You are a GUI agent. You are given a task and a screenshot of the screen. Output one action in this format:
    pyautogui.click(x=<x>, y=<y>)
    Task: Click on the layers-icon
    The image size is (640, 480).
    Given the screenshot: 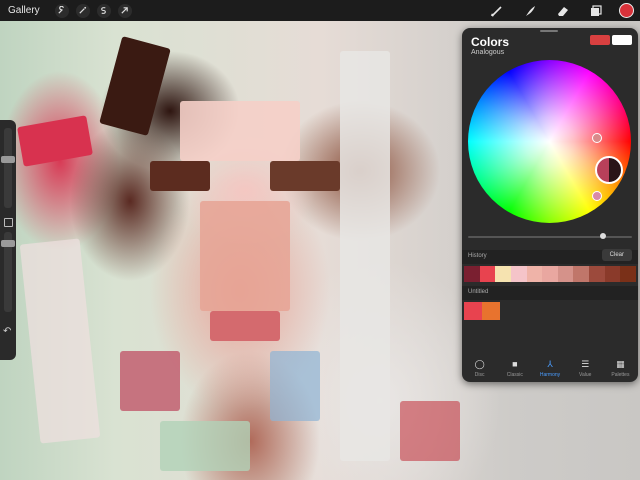 What is the action you would take?
    pyautogui.click(x=596, y=11)
    